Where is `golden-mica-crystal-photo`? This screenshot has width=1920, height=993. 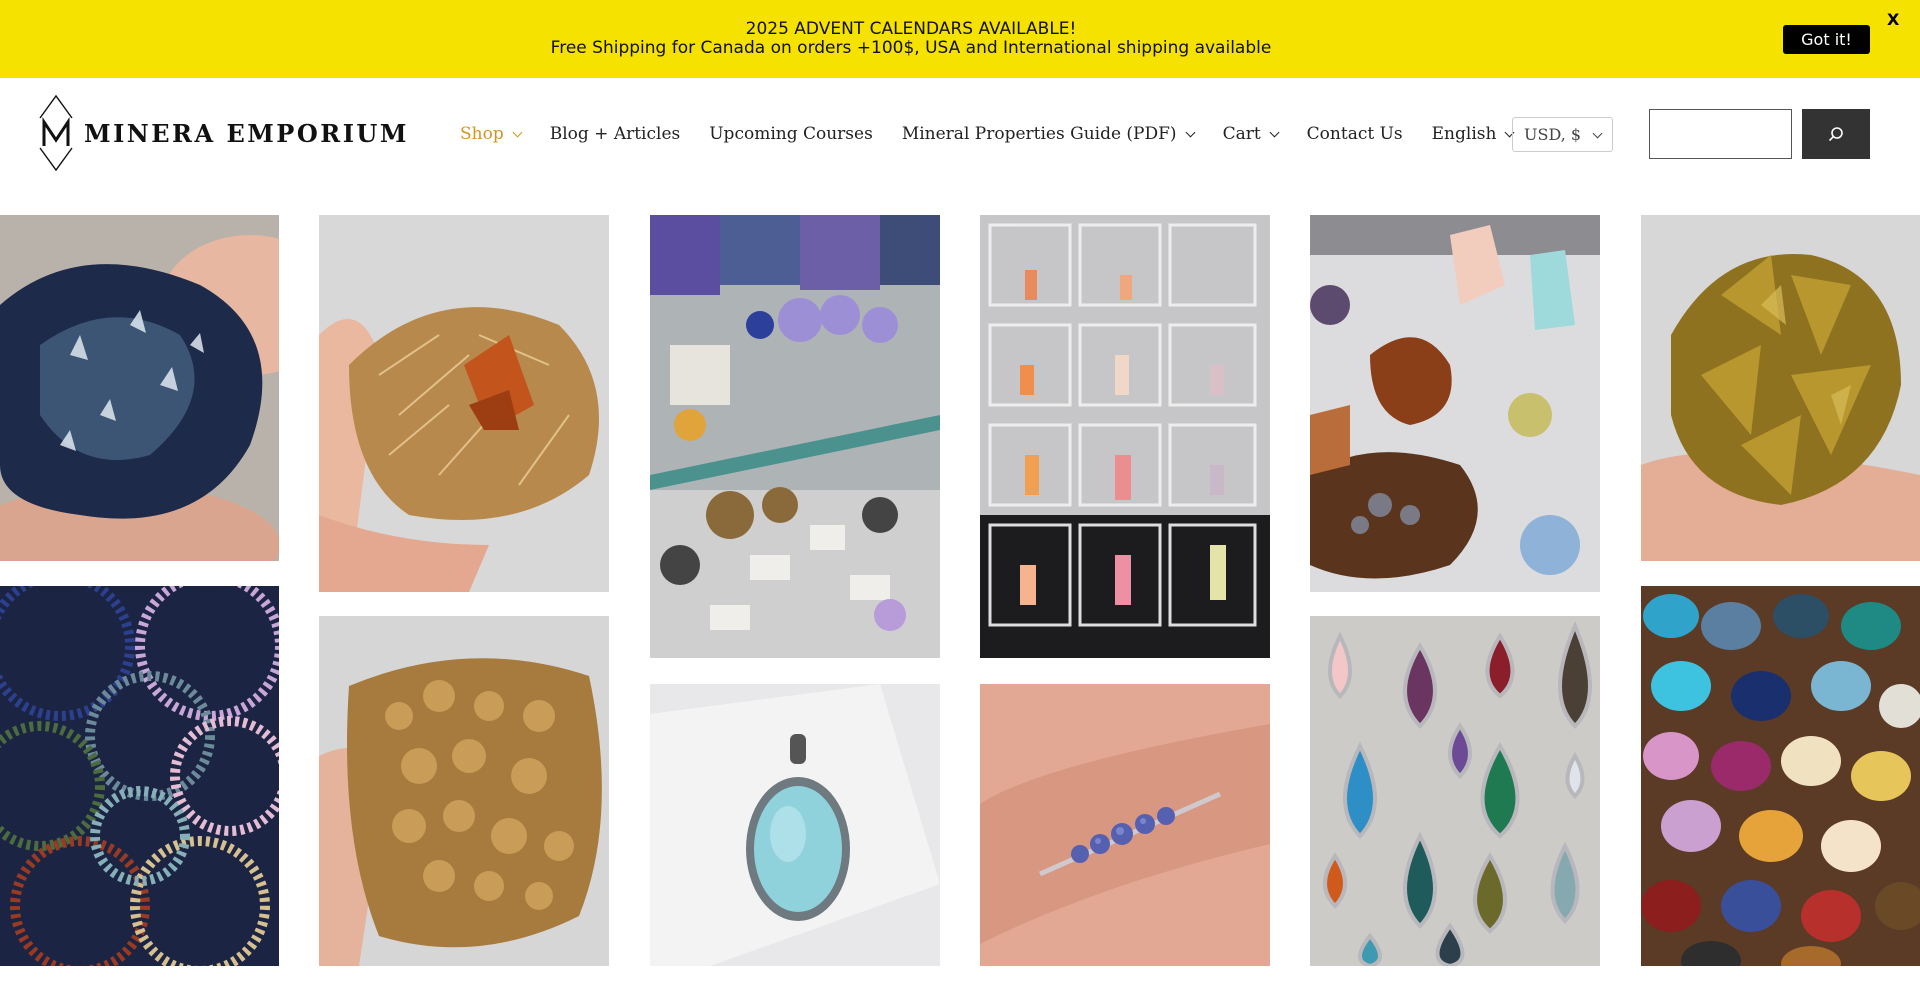
golden-mica-crystal-photo is located at coordinates (464, 403).